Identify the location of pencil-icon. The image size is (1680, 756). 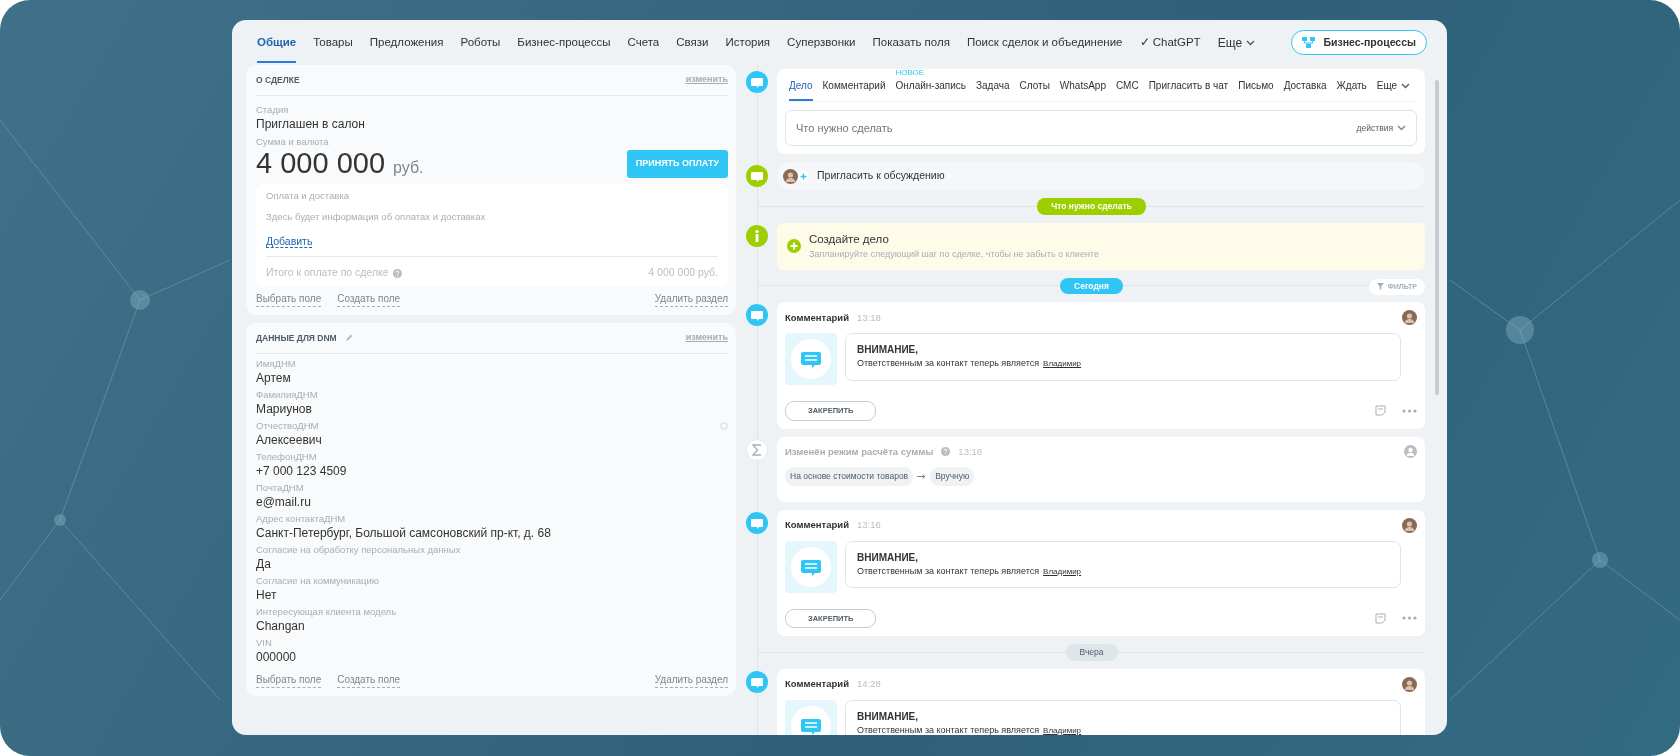
(348, 338).